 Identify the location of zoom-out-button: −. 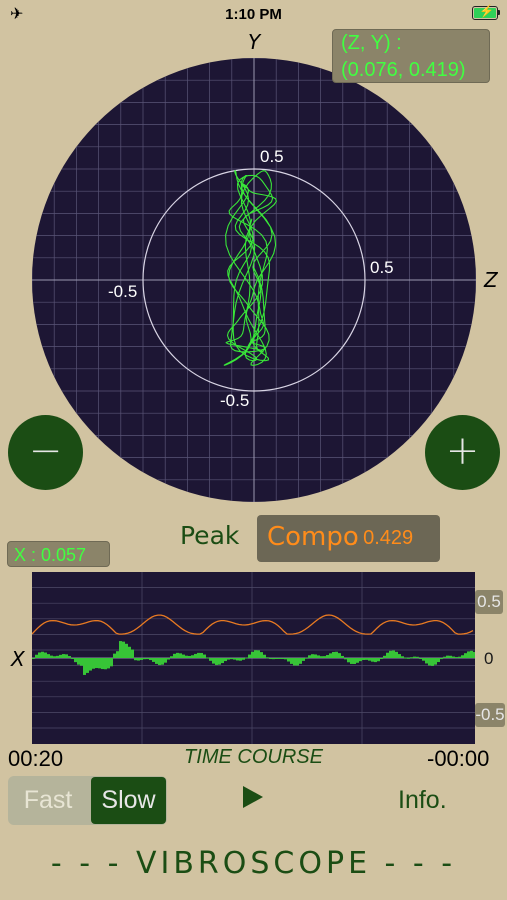
(45, 452).